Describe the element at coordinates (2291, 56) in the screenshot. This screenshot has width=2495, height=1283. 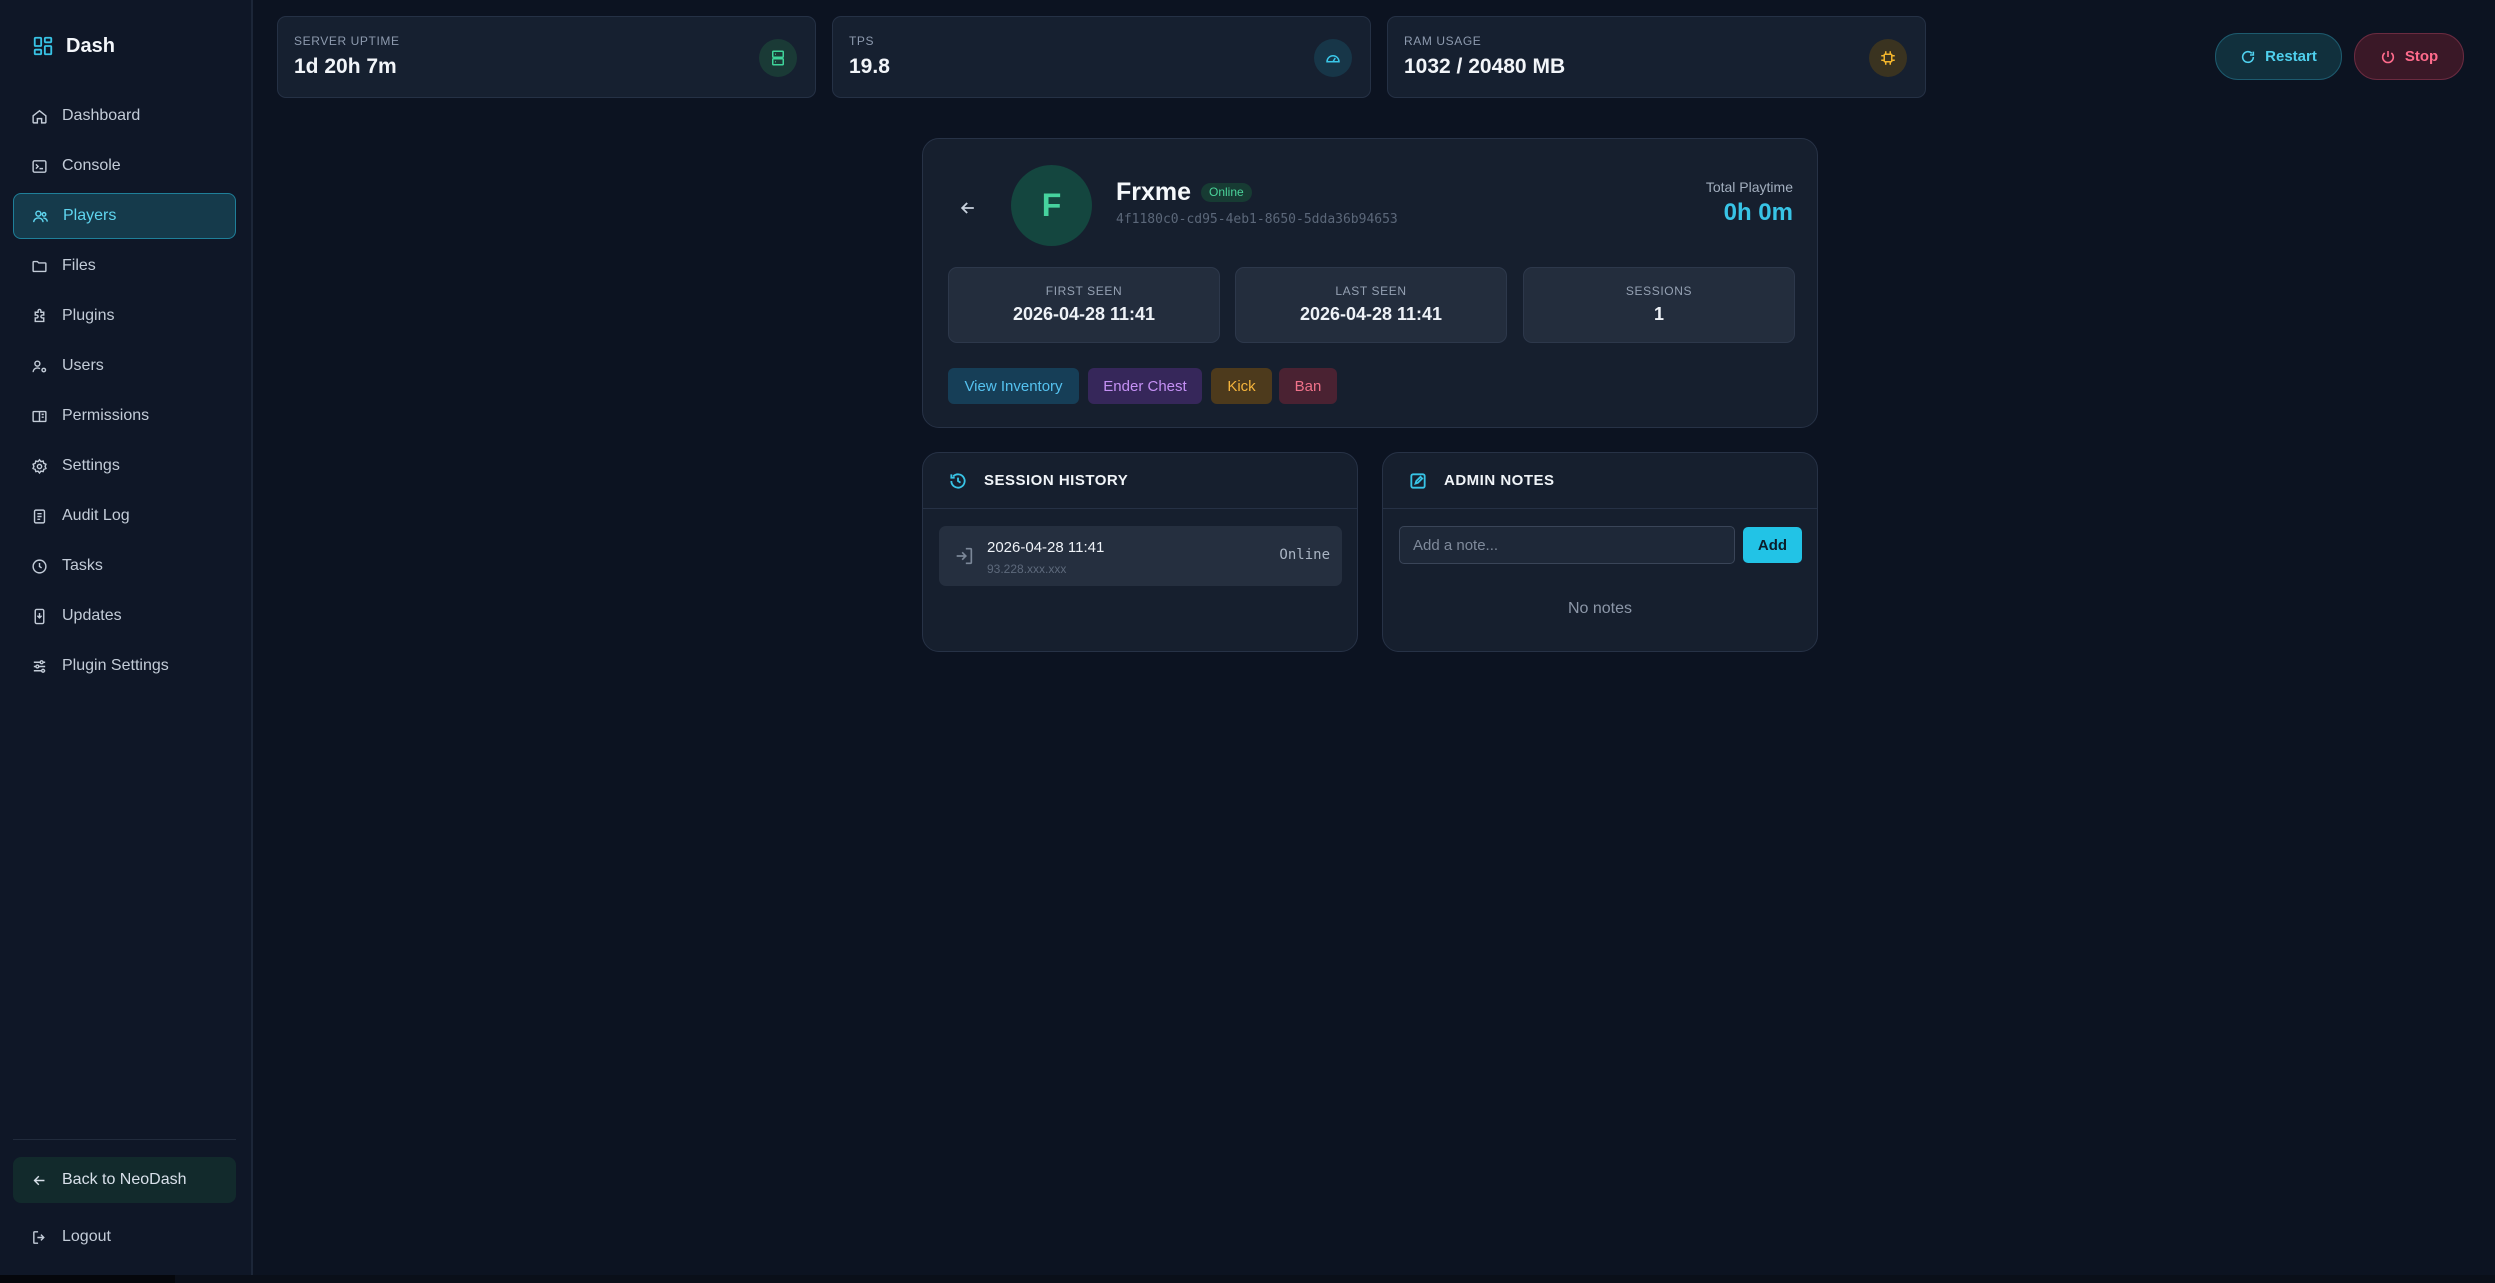
I see `restart-label: Restart` at that location.